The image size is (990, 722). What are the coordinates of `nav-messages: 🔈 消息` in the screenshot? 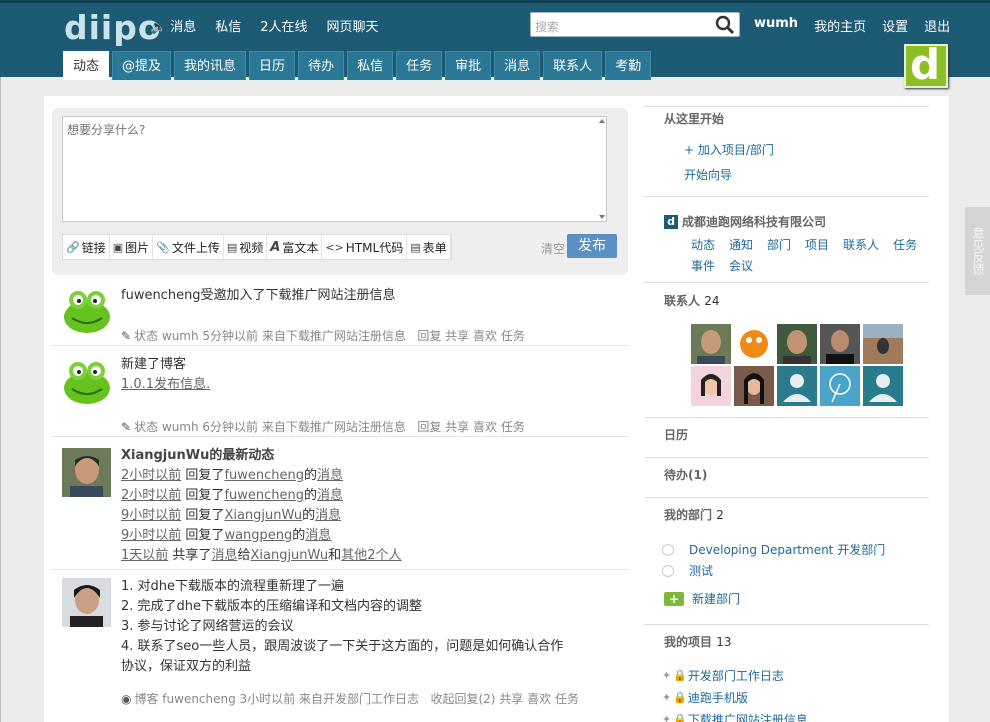 It's located at (173, 25).